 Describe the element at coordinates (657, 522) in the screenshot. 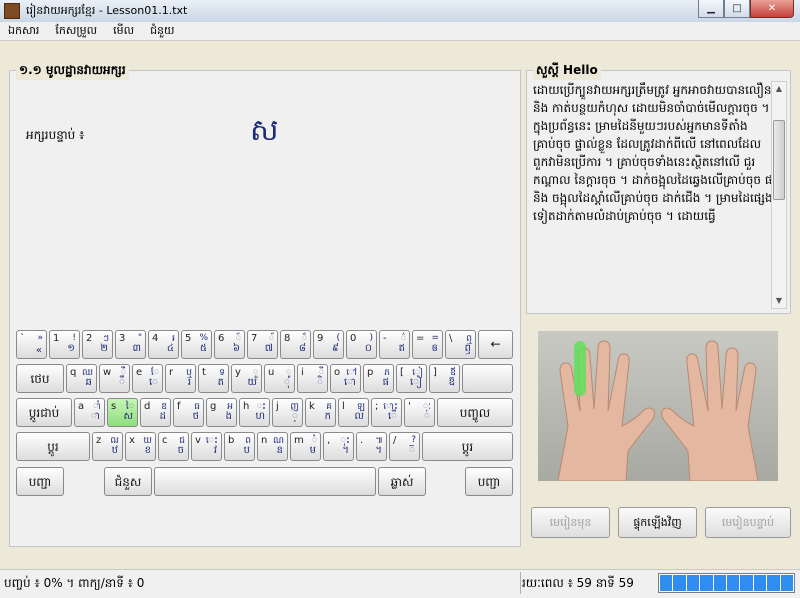

I see `reload-button: ផ្ទុកឡើងវិញ` at that location.